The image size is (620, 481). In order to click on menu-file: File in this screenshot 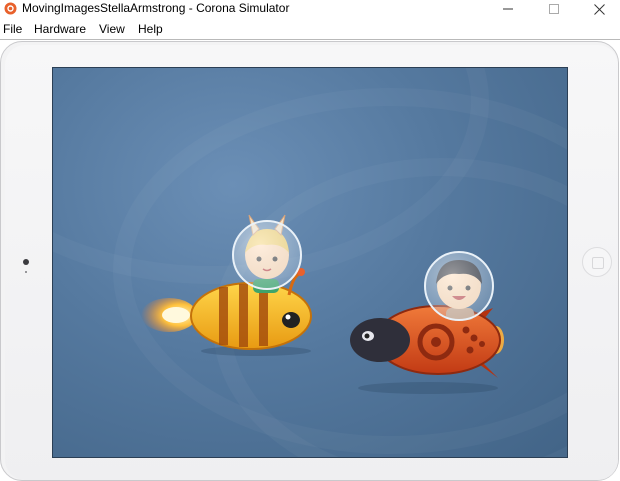, I will do `click(12, 29)`.